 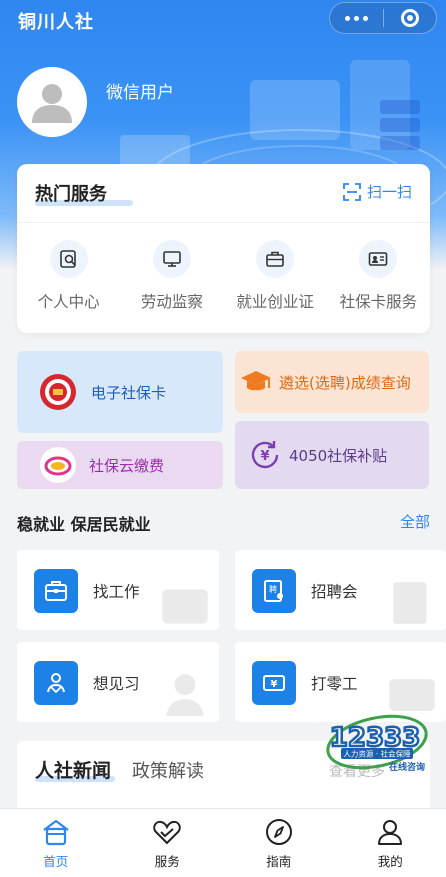 I want to click on service-social-card: 社保卡服务, so click(x=378, y=276).